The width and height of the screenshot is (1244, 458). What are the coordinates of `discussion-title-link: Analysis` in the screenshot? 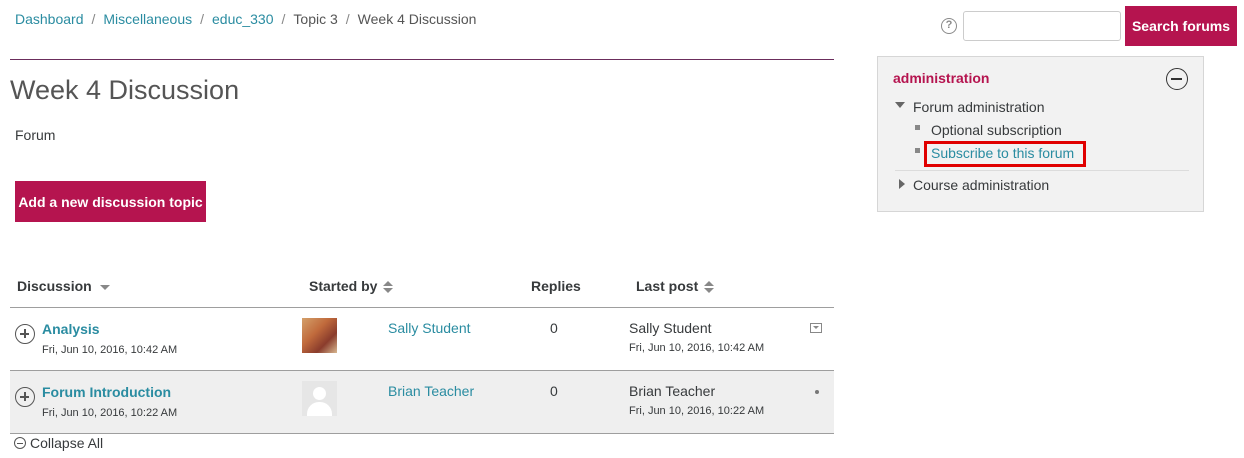 It's located at (71, 329).